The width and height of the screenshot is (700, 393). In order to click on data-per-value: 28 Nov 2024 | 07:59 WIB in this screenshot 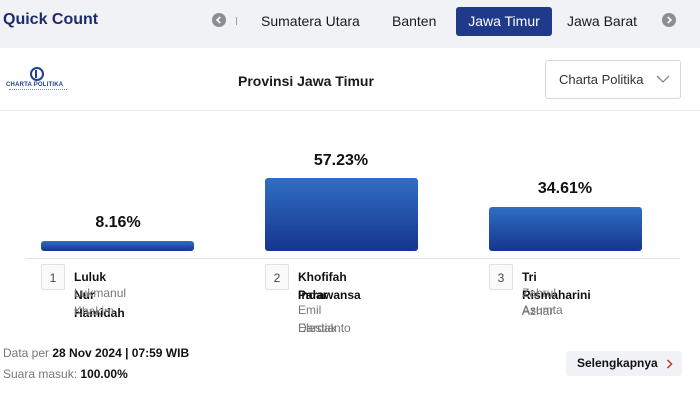, I will do `click(121, 353)`.